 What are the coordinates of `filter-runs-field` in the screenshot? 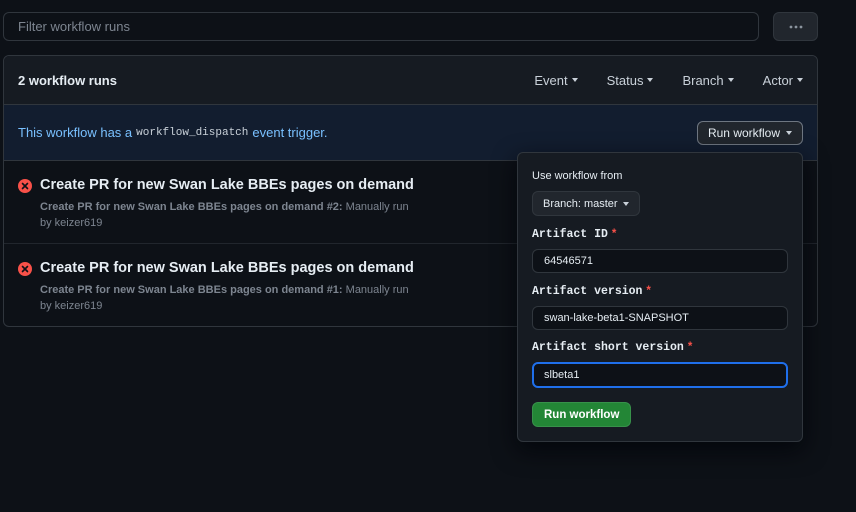 It's located at (381, 26).